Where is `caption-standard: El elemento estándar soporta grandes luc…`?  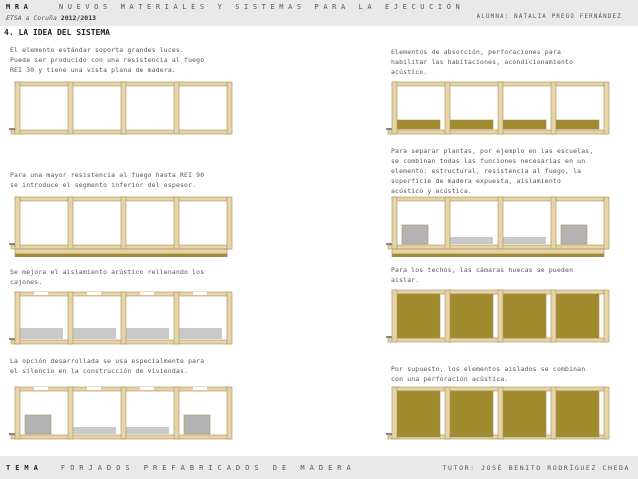 caption-standard: El elemento estándar soporta grandes luc… is located at coordinates (107, 60).